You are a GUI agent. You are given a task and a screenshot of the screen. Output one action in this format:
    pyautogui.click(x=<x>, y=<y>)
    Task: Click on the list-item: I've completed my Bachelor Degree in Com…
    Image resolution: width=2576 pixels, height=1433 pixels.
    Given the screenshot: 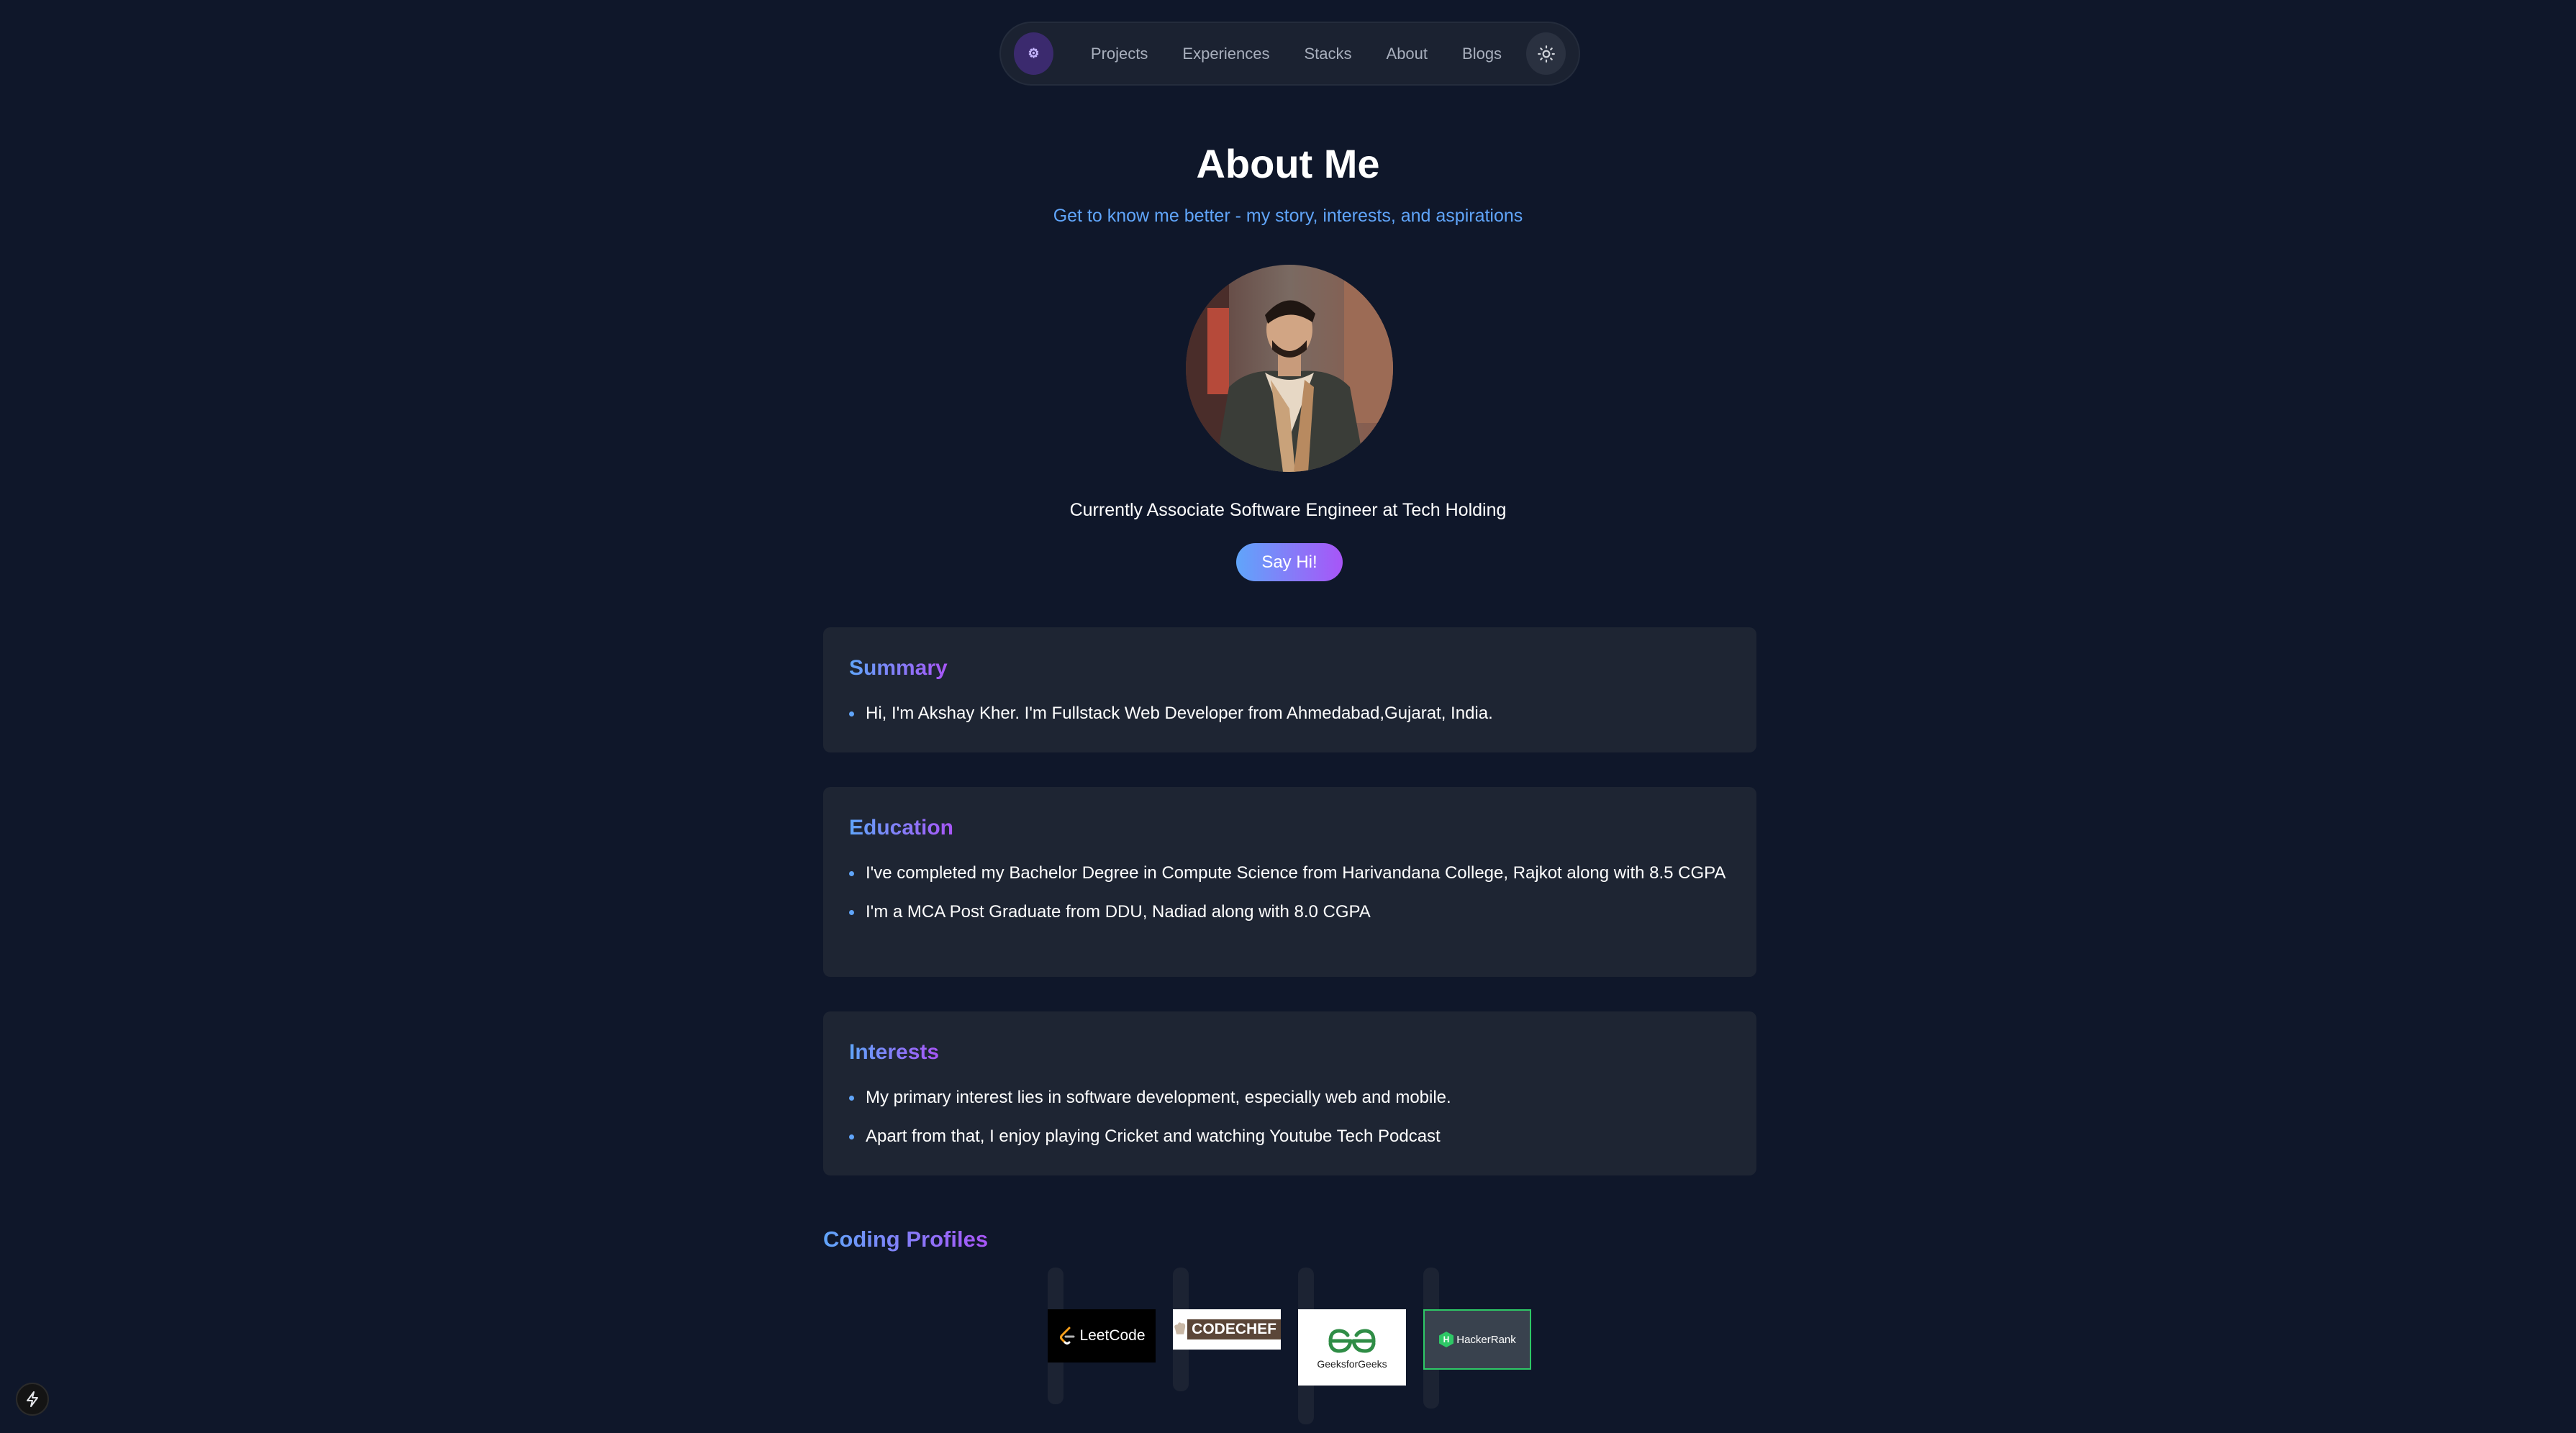 What is the action you would take?
    pyautogui.click(x=1290, y=873)
    